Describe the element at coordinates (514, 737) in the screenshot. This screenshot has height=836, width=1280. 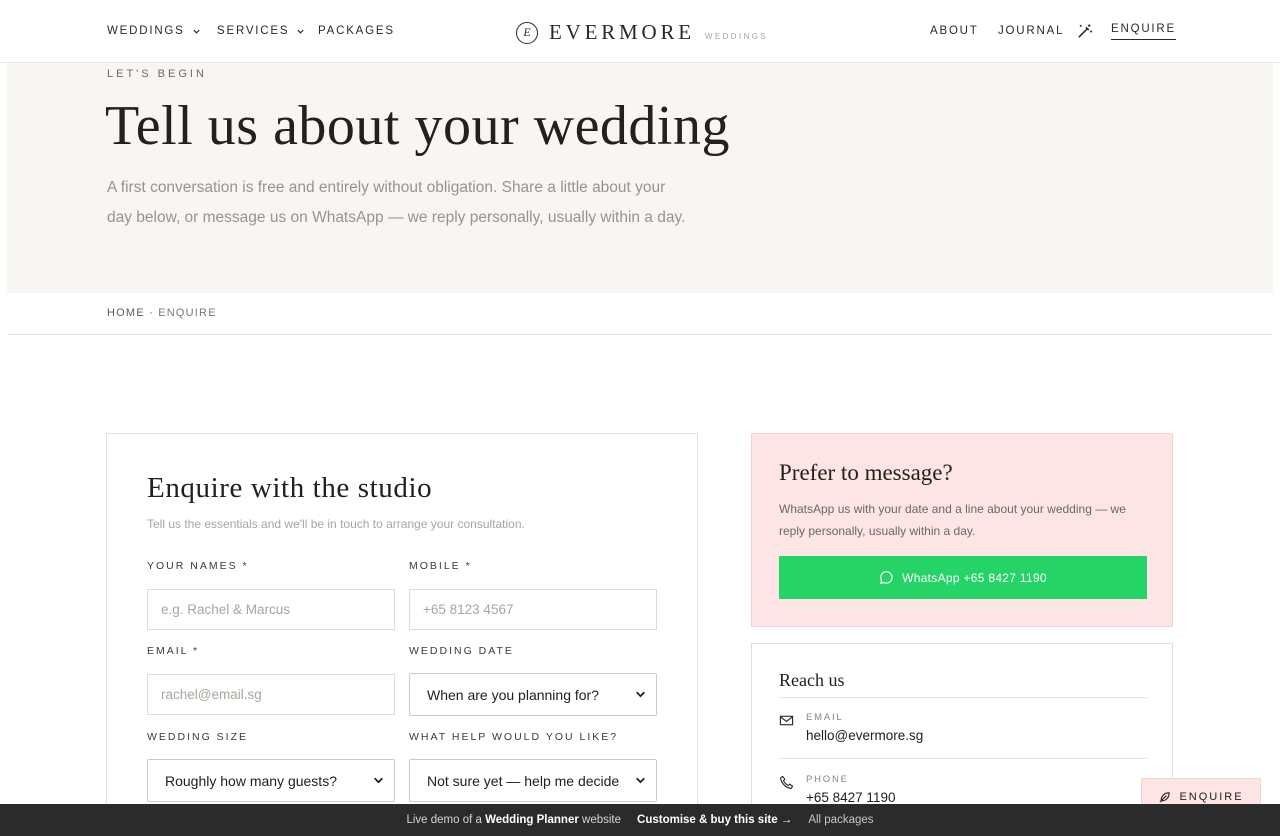
I see `help-label: WHAT HELP WOULD YOU LIKE?` at that location.